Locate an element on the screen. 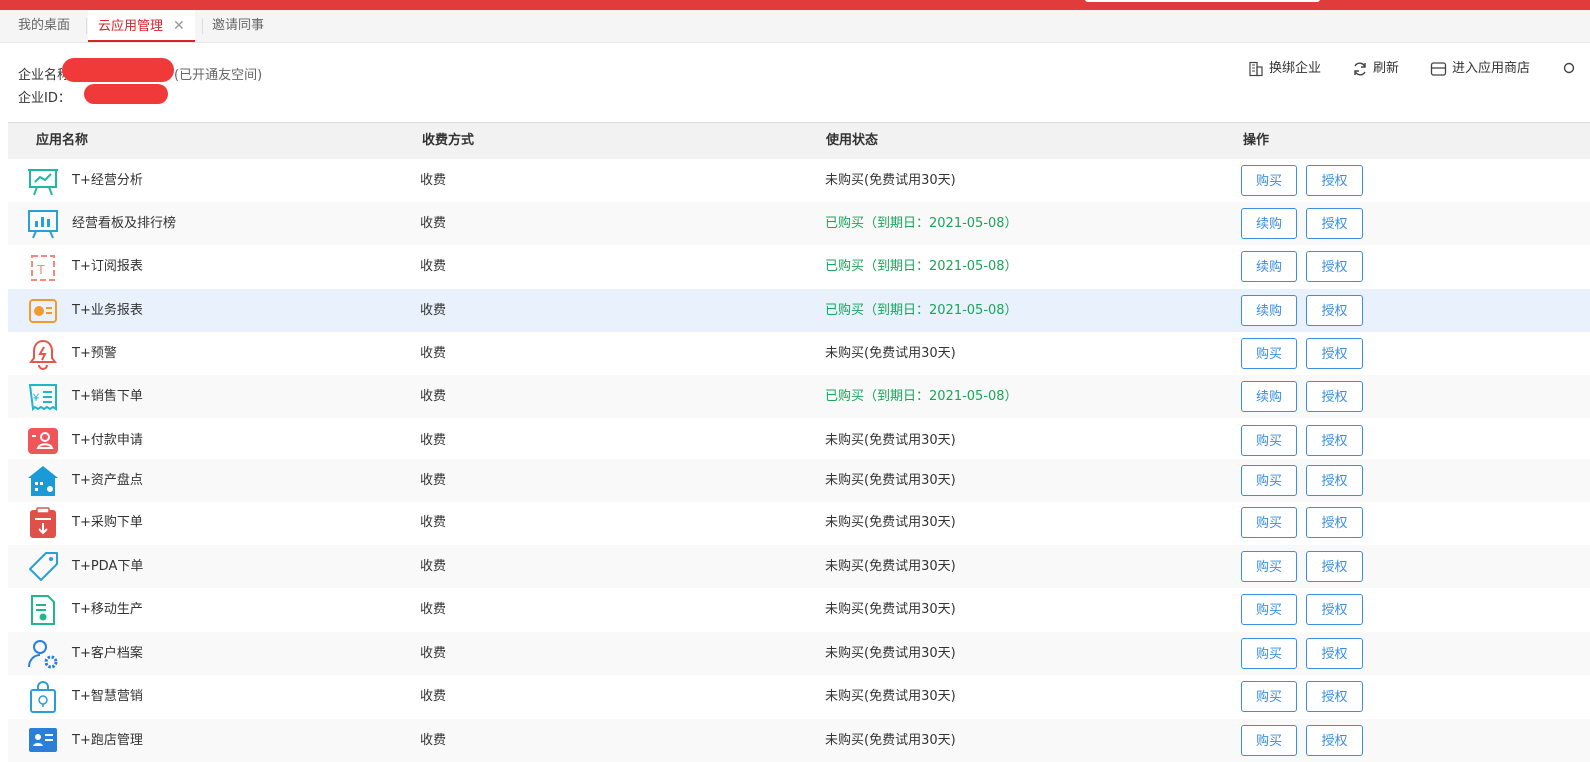  table-row: T+经营分析 收费 未购买(免费试用30天) 购买 授权 is located at coordinates (799, 180).